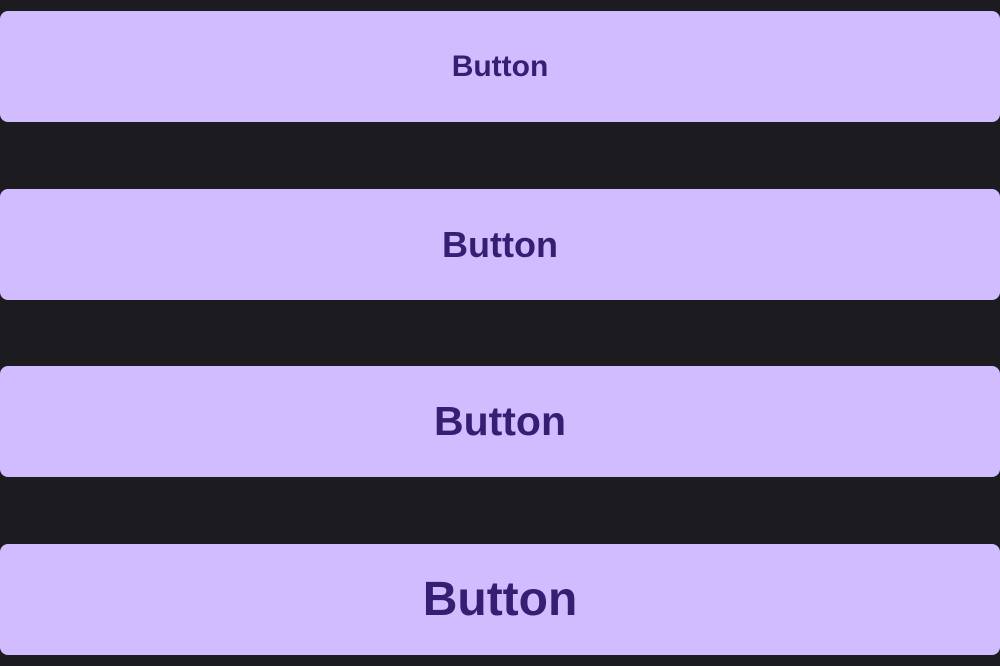 The height and width of the screenshot is (666, 1000). I want to click on button-2-label: Button, so click(500, 244).